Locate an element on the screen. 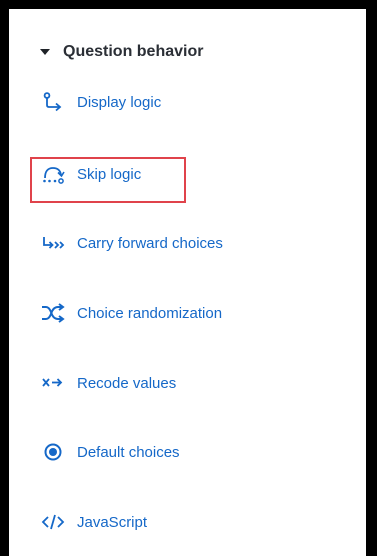 This screenshot has width=377, height=556. carry-forward-icon is located at coordinates (53, 243).